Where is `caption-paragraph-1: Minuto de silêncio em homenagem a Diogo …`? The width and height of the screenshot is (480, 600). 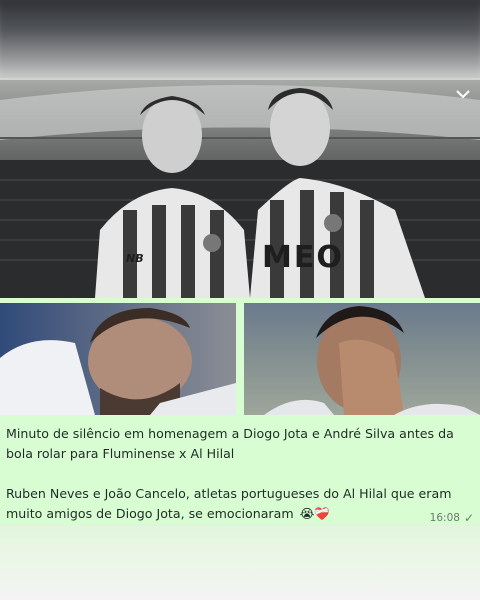 caption-paragraph-1: Minuto de silêncio em homenagem a Diogo … is located at coordinates (230, 443).